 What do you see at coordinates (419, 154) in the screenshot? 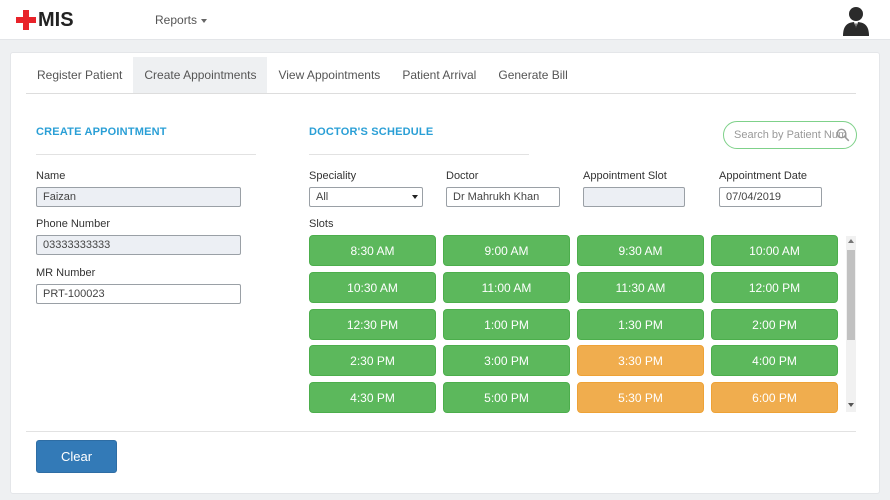
I see `doctor-schedule-divider` at bounding box center [419, 154].